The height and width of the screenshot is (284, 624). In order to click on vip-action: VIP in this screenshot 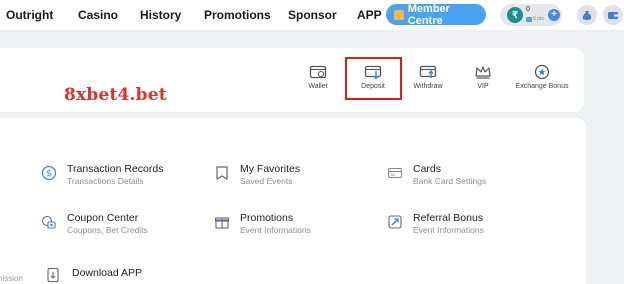, I will do `click(483, 77)`.